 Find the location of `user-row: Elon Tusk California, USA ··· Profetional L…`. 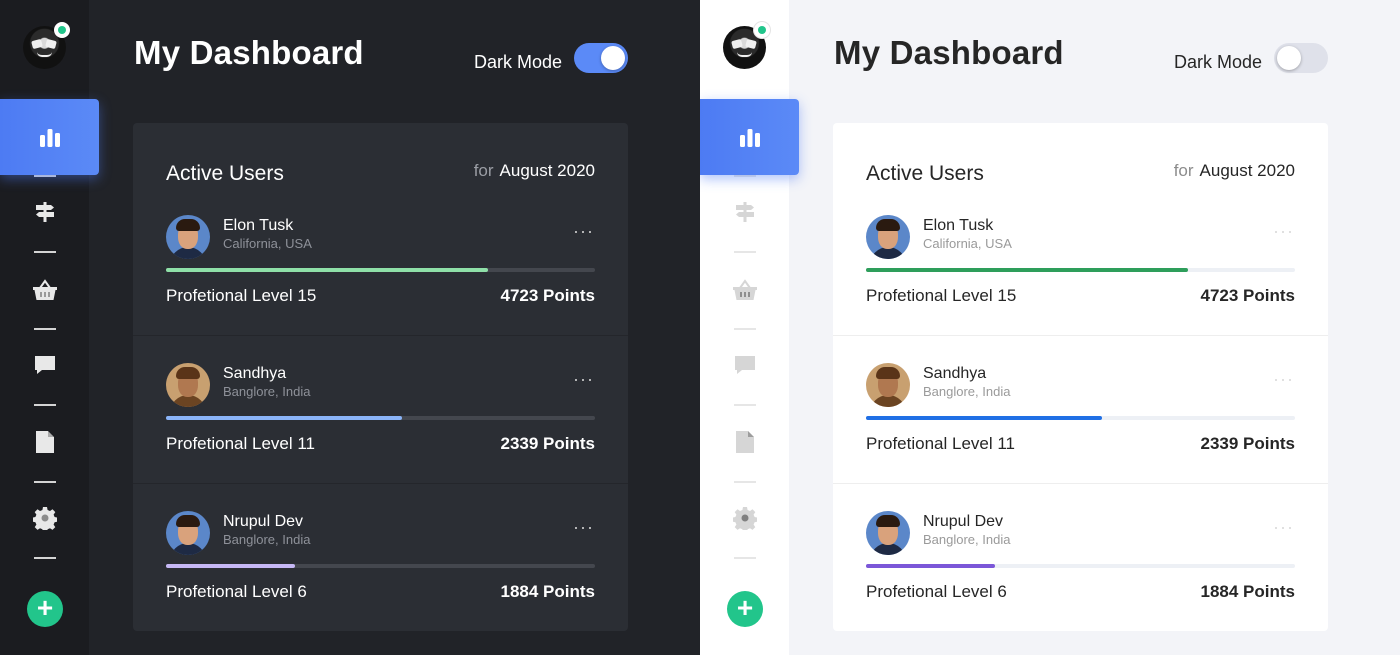

user-row: Elon Tusk California, USA ··· Profetional L… is located at coordinates (380, 262).